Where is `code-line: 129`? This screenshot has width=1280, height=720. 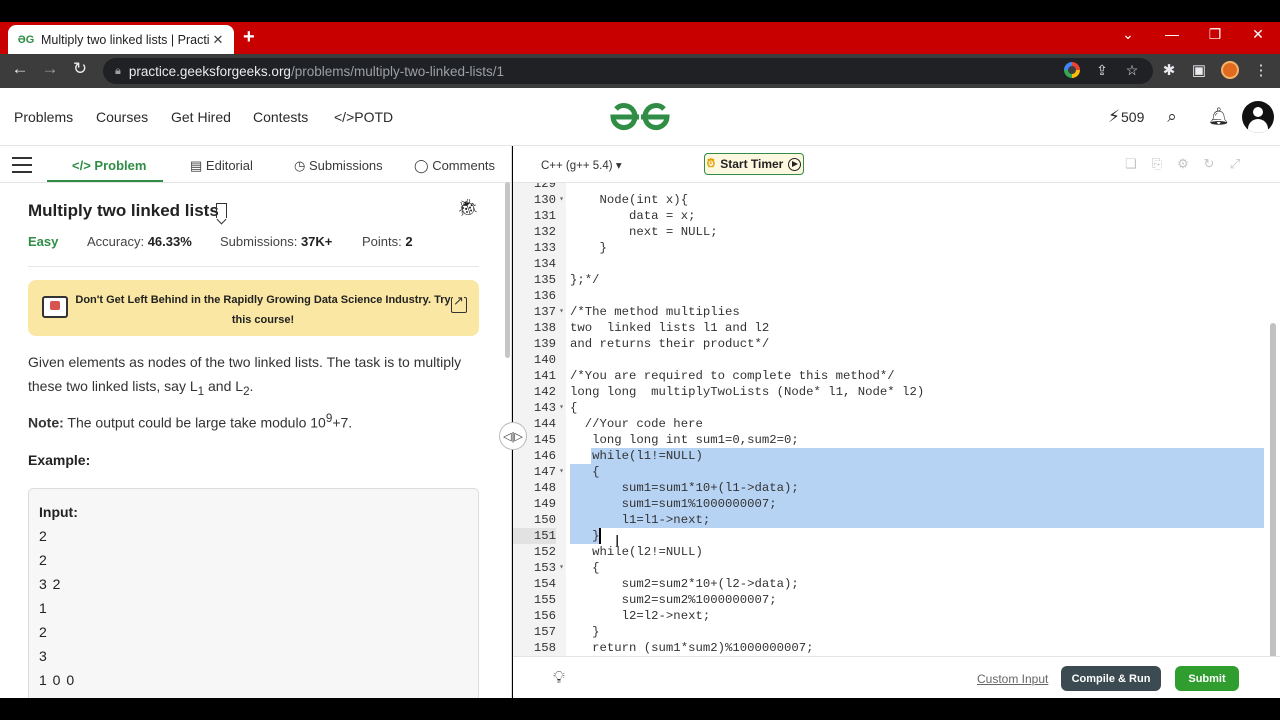 code-line: 129 is located at coordinates (888, 187).